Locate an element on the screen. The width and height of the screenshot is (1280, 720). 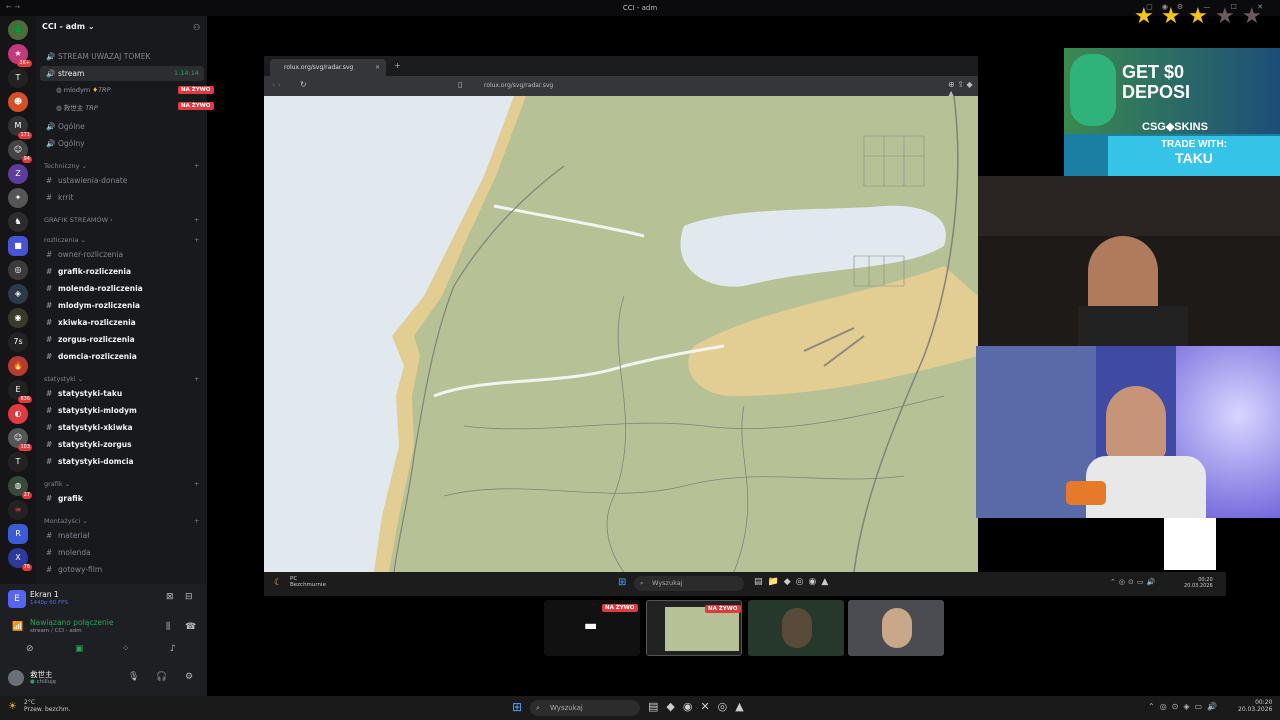
text-channel: # statystyki-mlodym is located at coordinates (122, 410).